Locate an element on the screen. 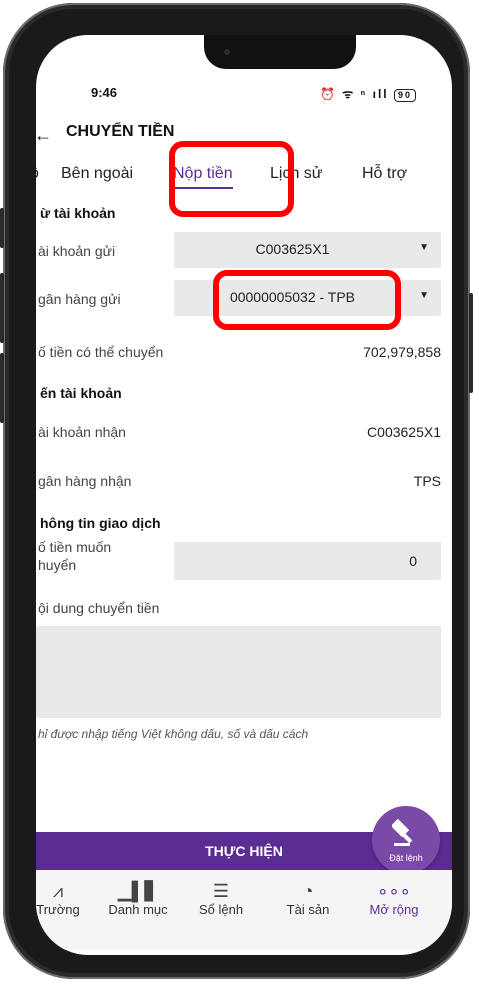 This screenshot has width=479, height=986. front-camera is located at coordinates (227, 52).